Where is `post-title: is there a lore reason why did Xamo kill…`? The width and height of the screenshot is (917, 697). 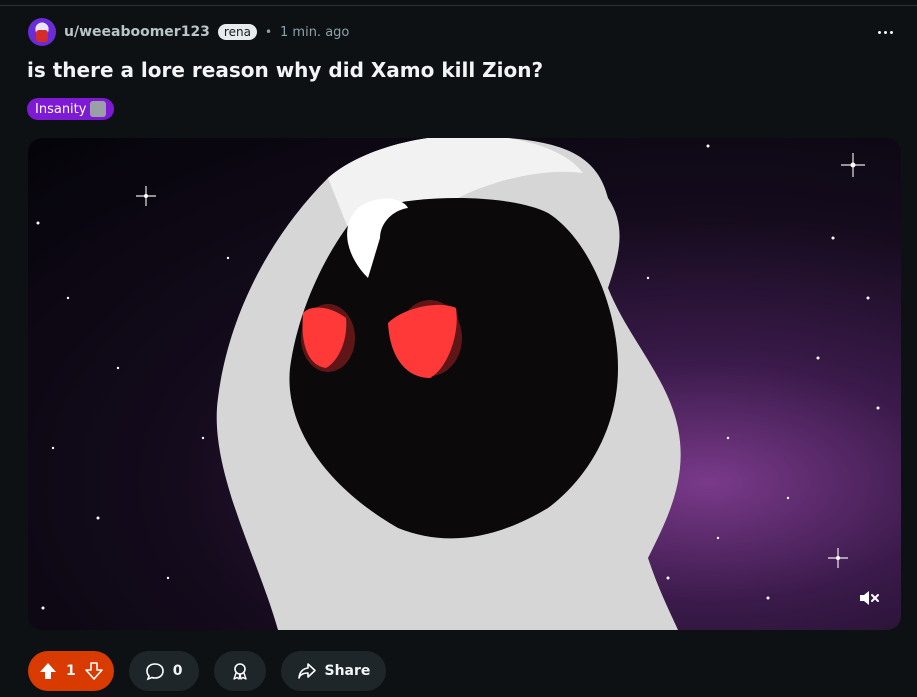 post-title: is there a lore reason why did Xamo kill… is located at coordinates (285, 70).